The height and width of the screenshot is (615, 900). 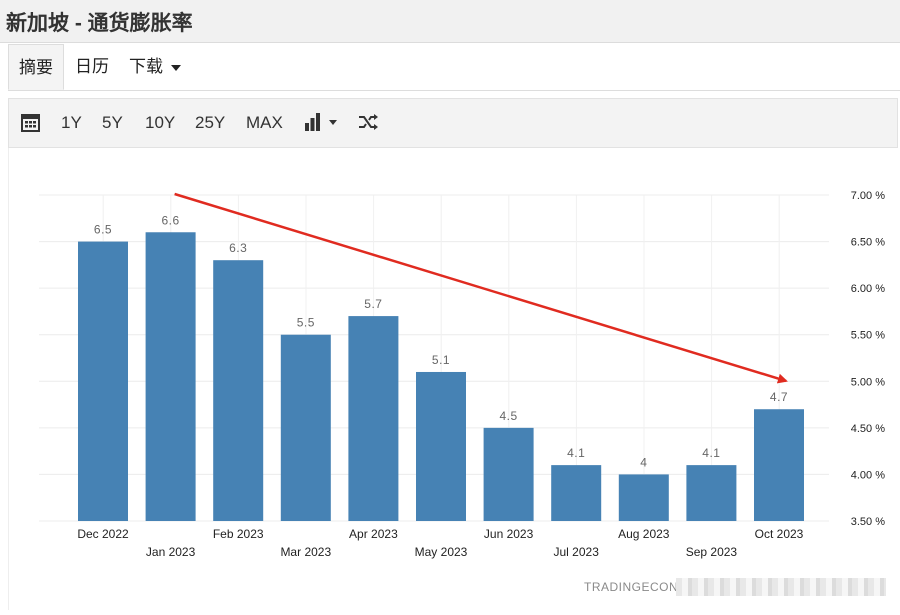 I want to click on tab-bar: 摘要 日历 下载, so click(x=454, y=67).